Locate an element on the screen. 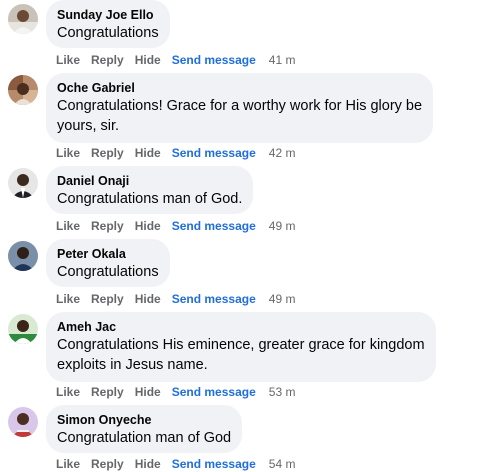 The height and width of the screenshot is (472, 484). comment-author: Oche Gabriel is located at coordinates (239, 88).